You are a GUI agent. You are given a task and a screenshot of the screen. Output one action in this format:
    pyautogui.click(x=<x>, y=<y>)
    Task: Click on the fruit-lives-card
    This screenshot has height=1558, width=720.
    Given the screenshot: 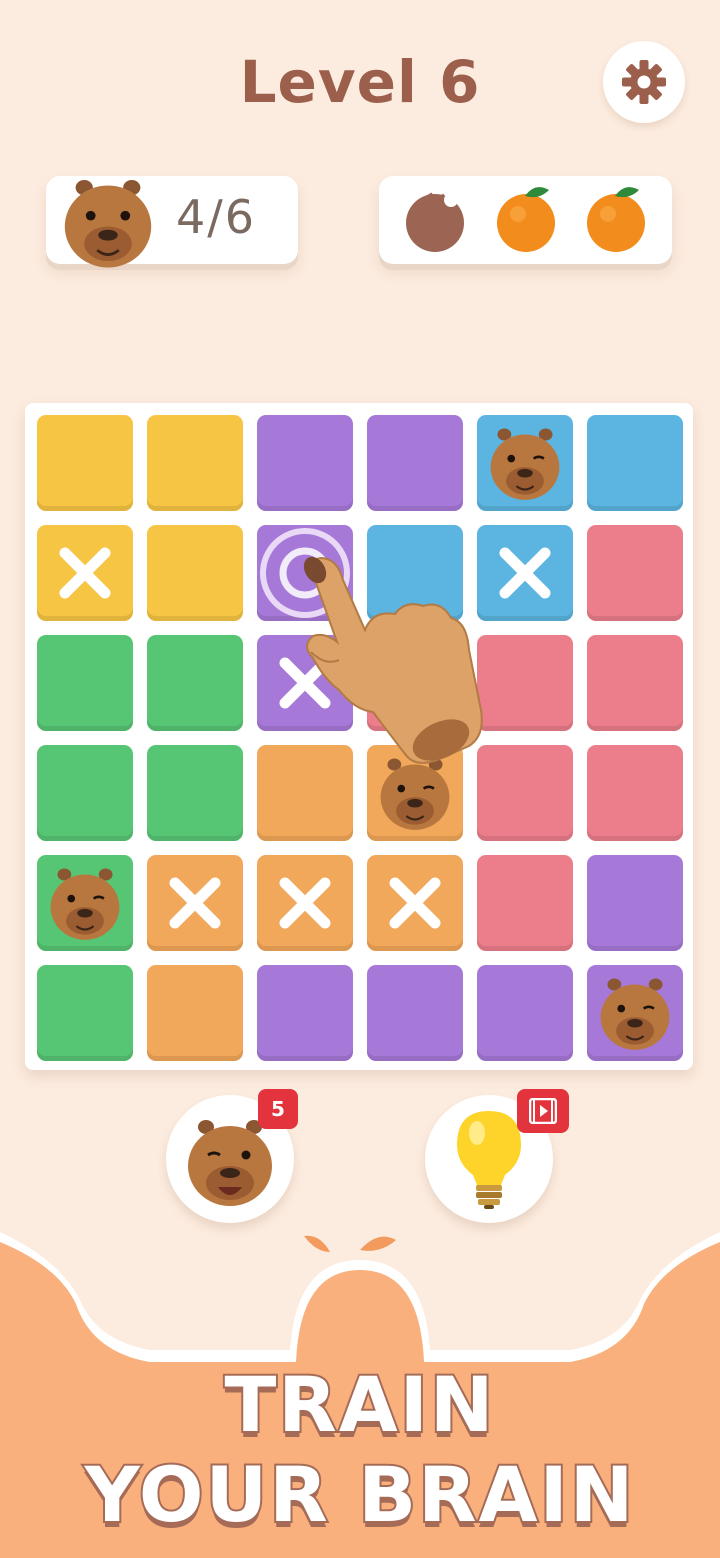 What is the action you would take?
    pyautogui.click(x=525, y=220)
    